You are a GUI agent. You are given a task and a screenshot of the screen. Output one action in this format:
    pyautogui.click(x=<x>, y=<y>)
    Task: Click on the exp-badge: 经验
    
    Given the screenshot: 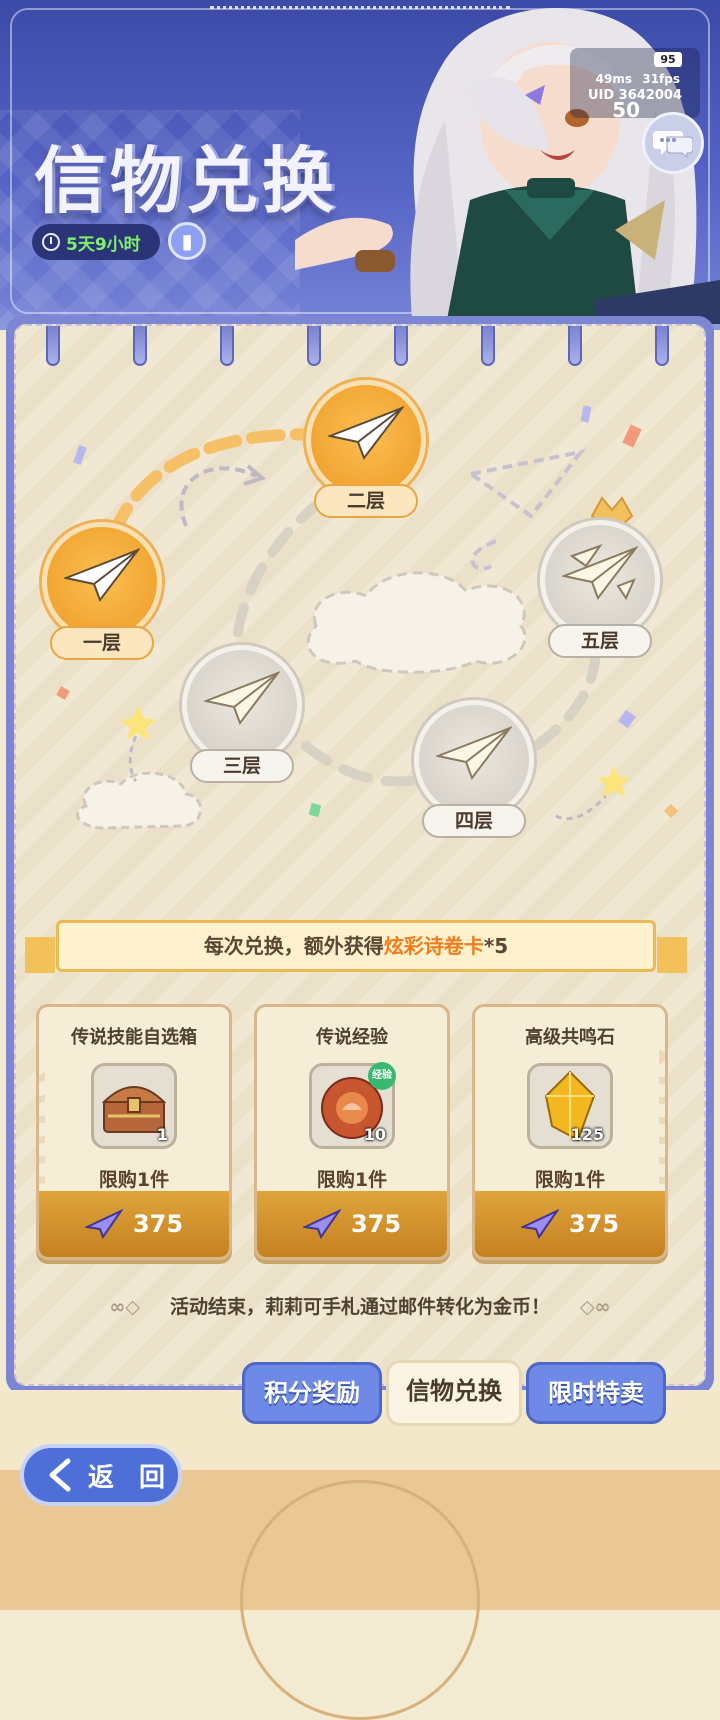 What is the action you would take?
    pyautogui.click(x=382, y=1076)
    